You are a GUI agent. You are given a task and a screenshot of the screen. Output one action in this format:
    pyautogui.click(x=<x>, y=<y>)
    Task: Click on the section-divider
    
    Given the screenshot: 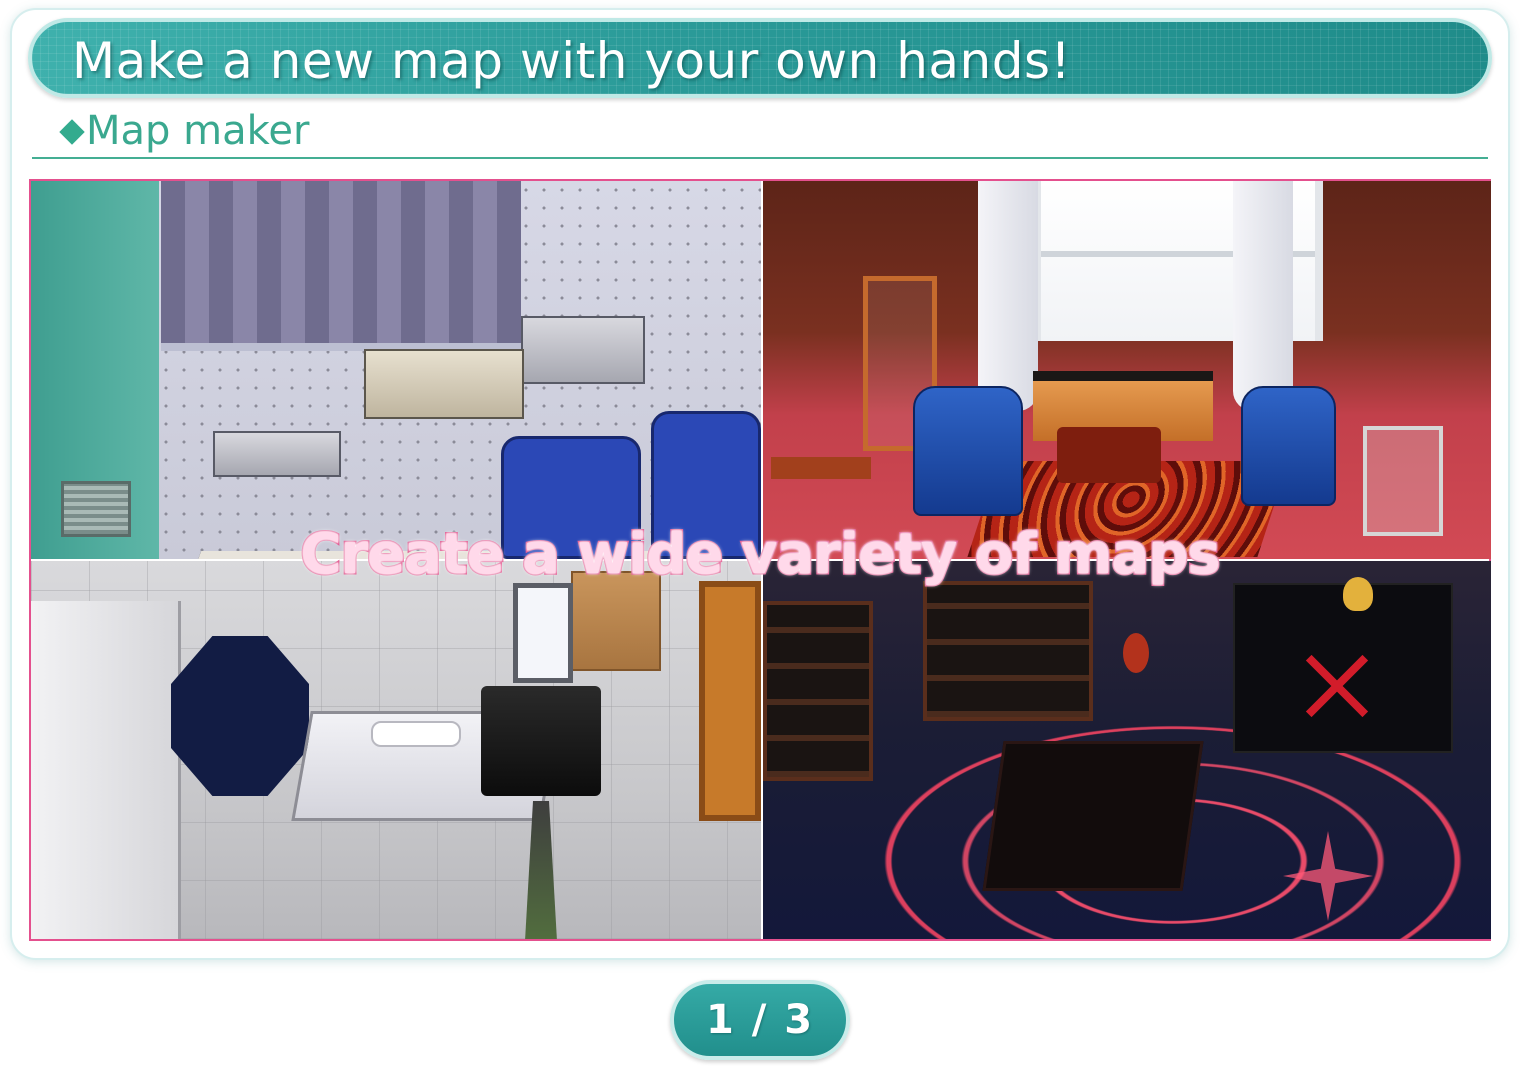 What is the action you would take?
    pyautogui.click(x=760, y=158)
    